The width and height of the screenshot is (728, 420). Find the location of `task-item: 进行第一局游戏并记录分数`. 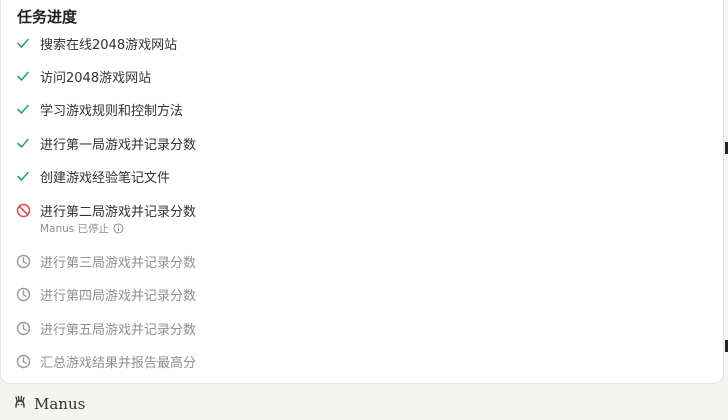

task-item: 进行第一局游戏并记录分数 is located at coordinates (105, 143).